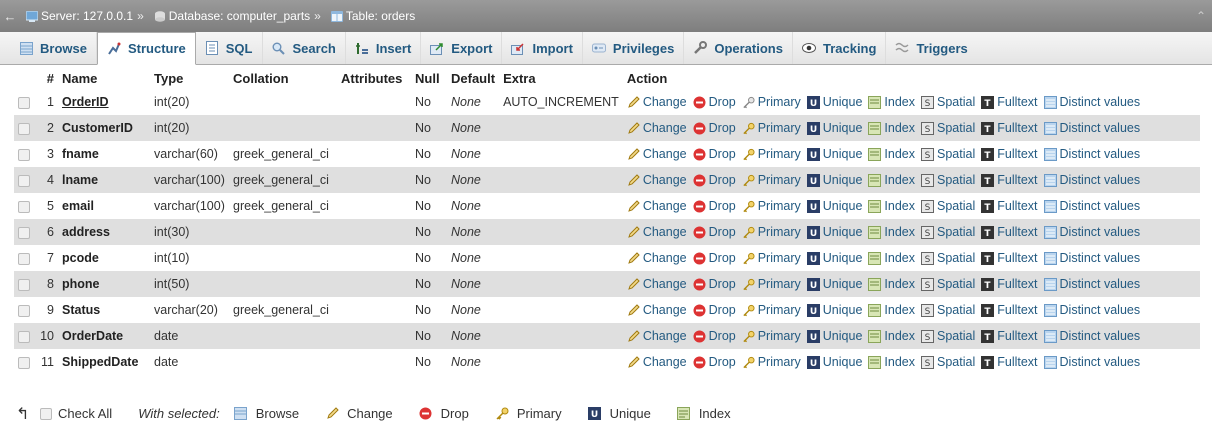 This screenshot has height=427, width=1212. What do you see at coordinates (87, 16) in the screenshot?
I see `breadcrumb-server: Server: 127.0.0.1` at bounding box center [87, 16].